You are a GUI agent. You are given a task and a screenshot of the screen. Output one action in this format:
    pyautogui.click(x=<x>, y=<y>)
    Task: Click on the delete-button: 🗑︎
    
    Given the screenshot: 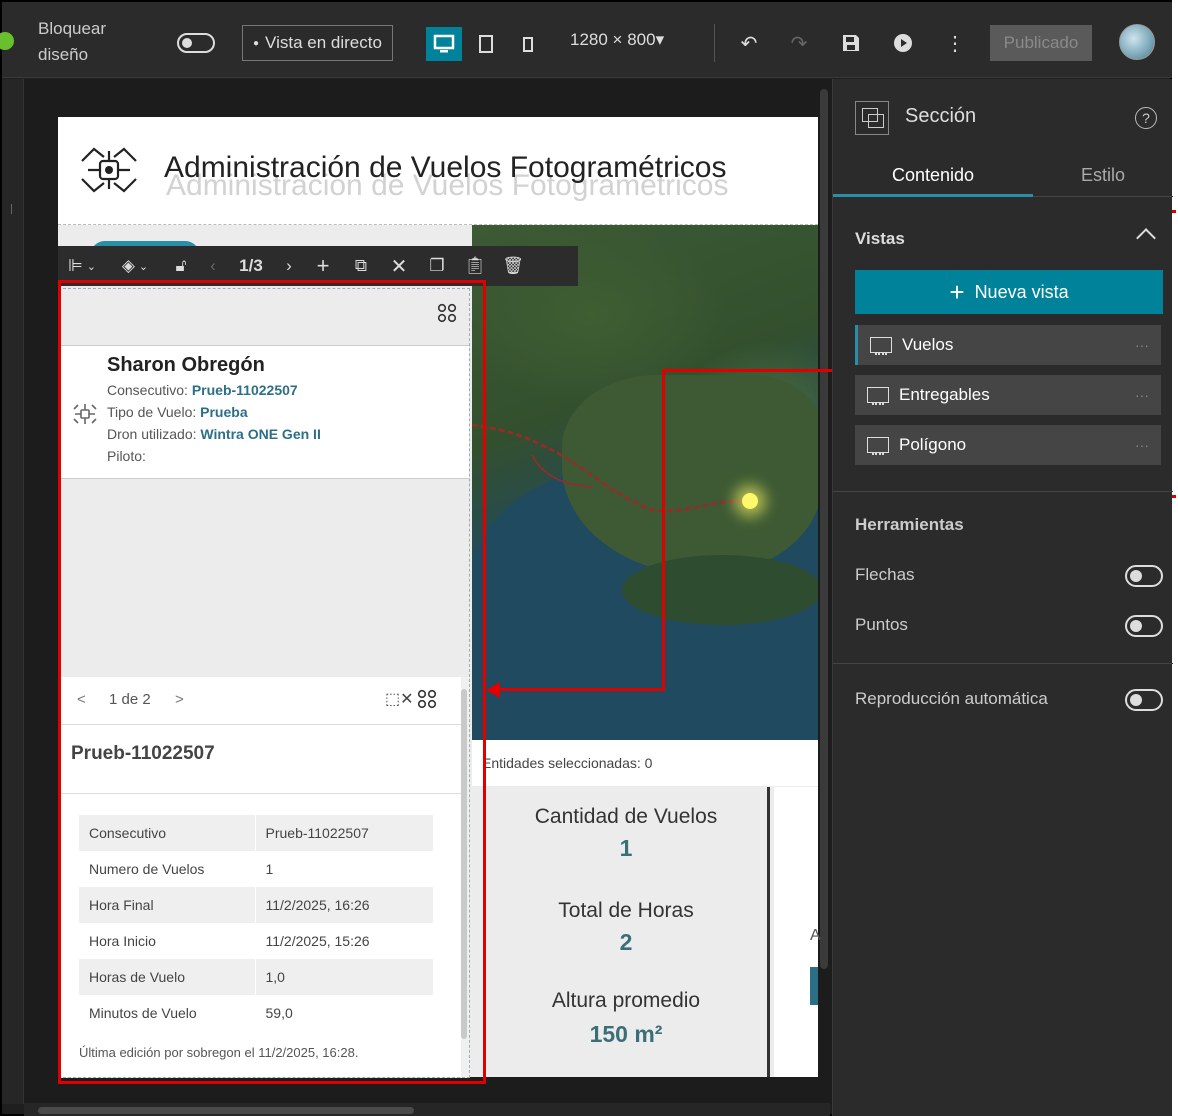 What is the action you would take?
    pyautogui.click(x=513, y=266)
    